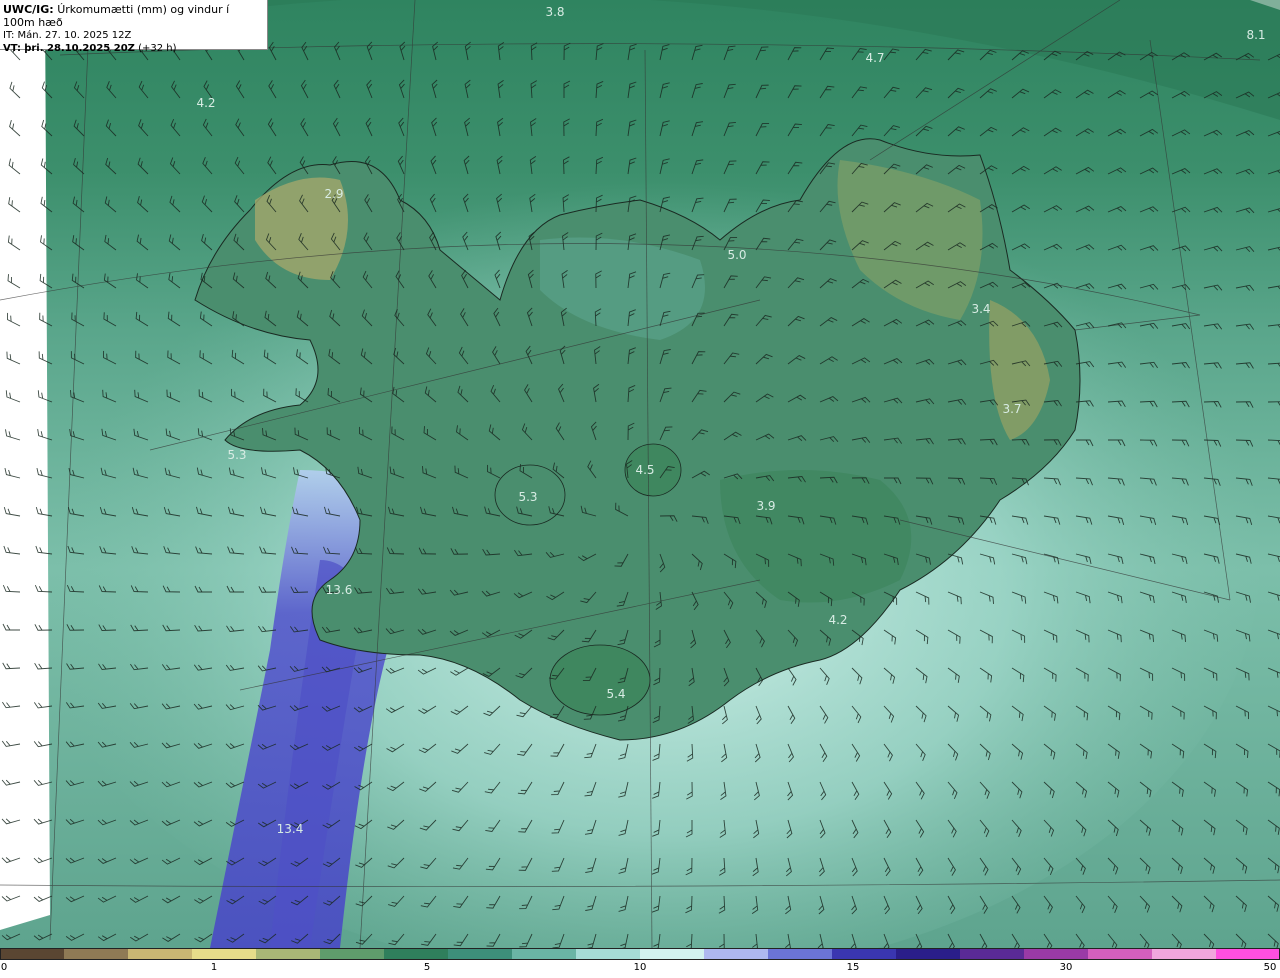  What do you see at coordinates (214, 967) in the screenshot?
I see `colorbar-tick: 1` at bounding box center [214, 967].